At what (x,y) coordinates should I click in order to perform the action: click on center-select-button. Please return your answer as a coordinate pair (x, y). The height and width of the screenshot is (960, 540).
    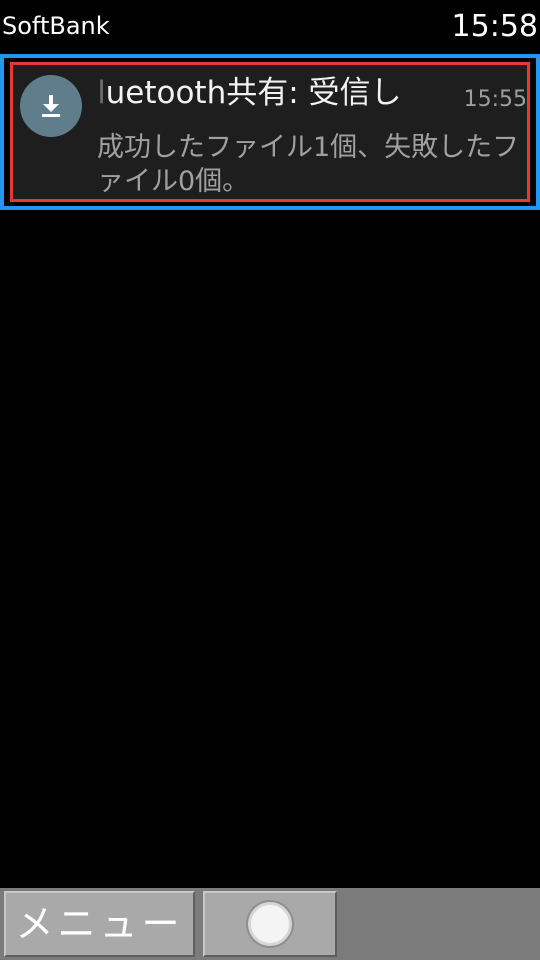
    Looking at the image, I should click on (270, 924).